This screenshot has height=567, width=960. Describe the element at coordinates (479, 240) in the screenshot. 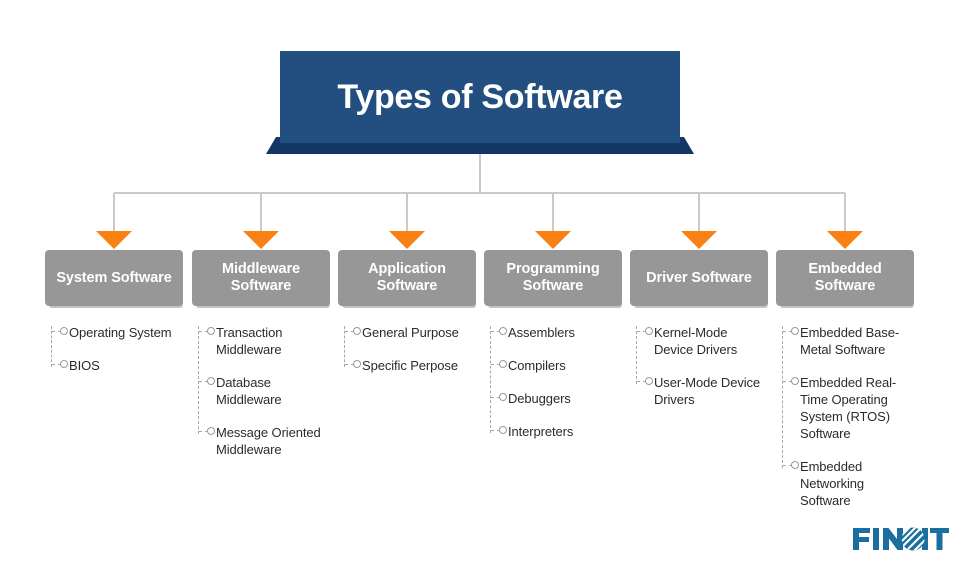

I see `arrow-markers` at that location.